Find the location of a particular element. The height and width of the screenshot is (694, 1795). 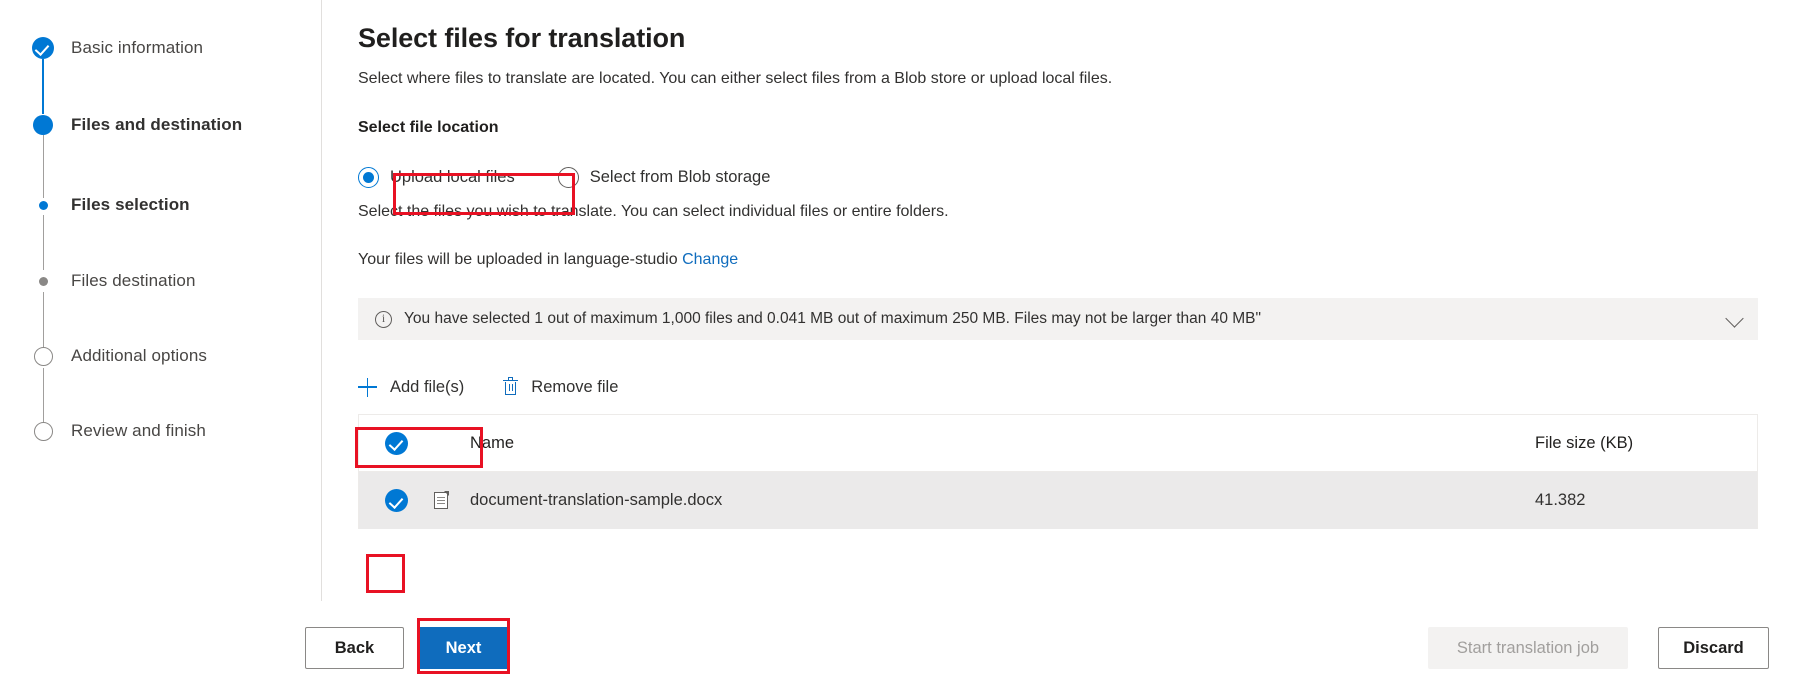

sidebar-item-label: Files destination is located at coordinates (133, 280).